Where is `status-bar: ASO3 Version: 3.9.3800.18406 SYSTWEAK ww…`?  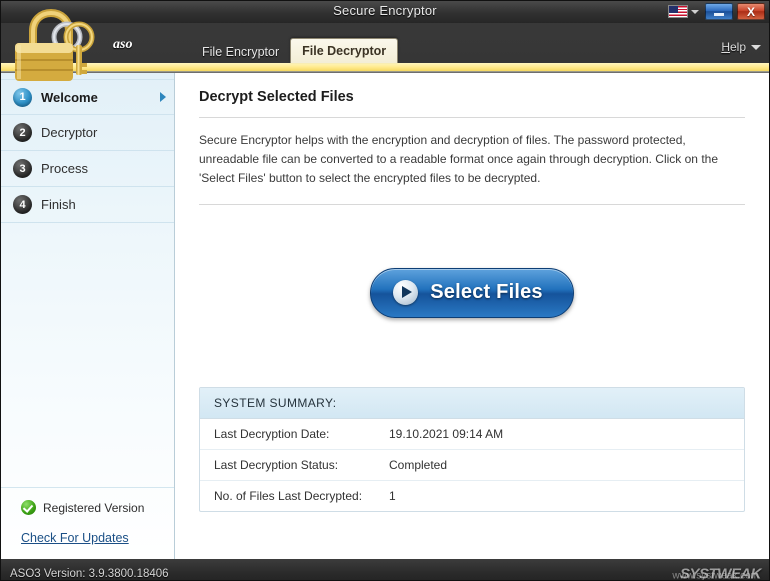
status-bar: ASO3 Version: 3.9.3800.18406 SYSTWEAK ww… is located at coordinates (385, 570).